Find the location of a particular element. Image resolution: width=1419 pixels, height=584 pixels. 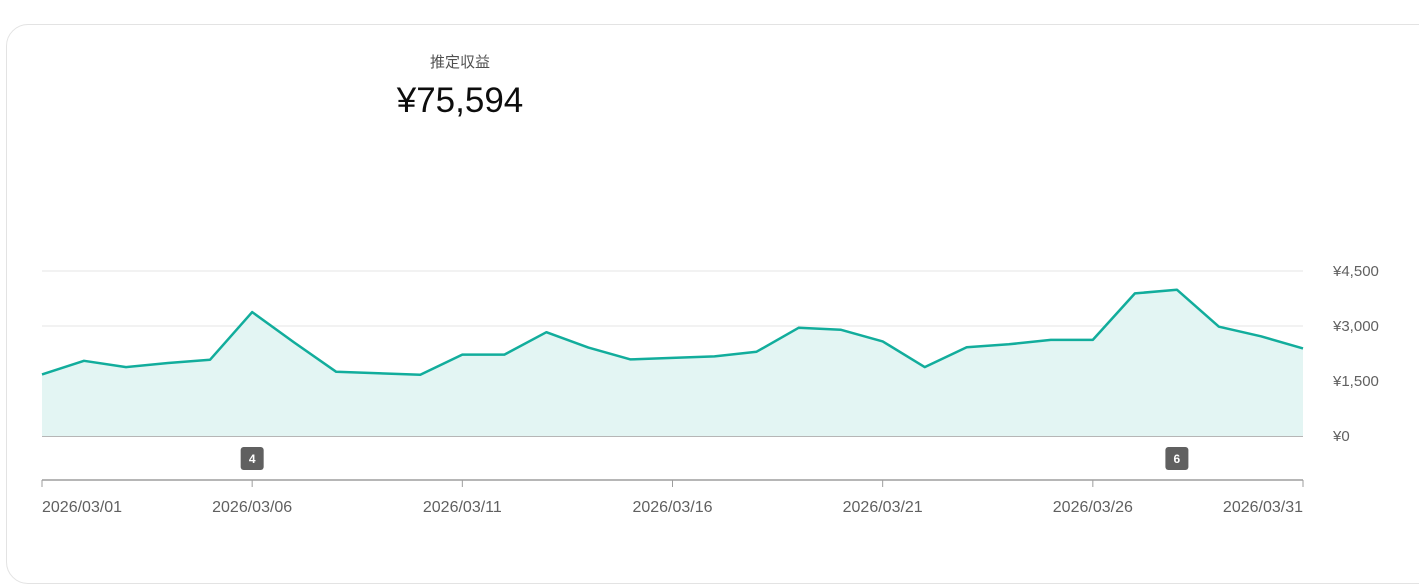

y-tick-label: ¥0 is located at coordinates (1341, 436).